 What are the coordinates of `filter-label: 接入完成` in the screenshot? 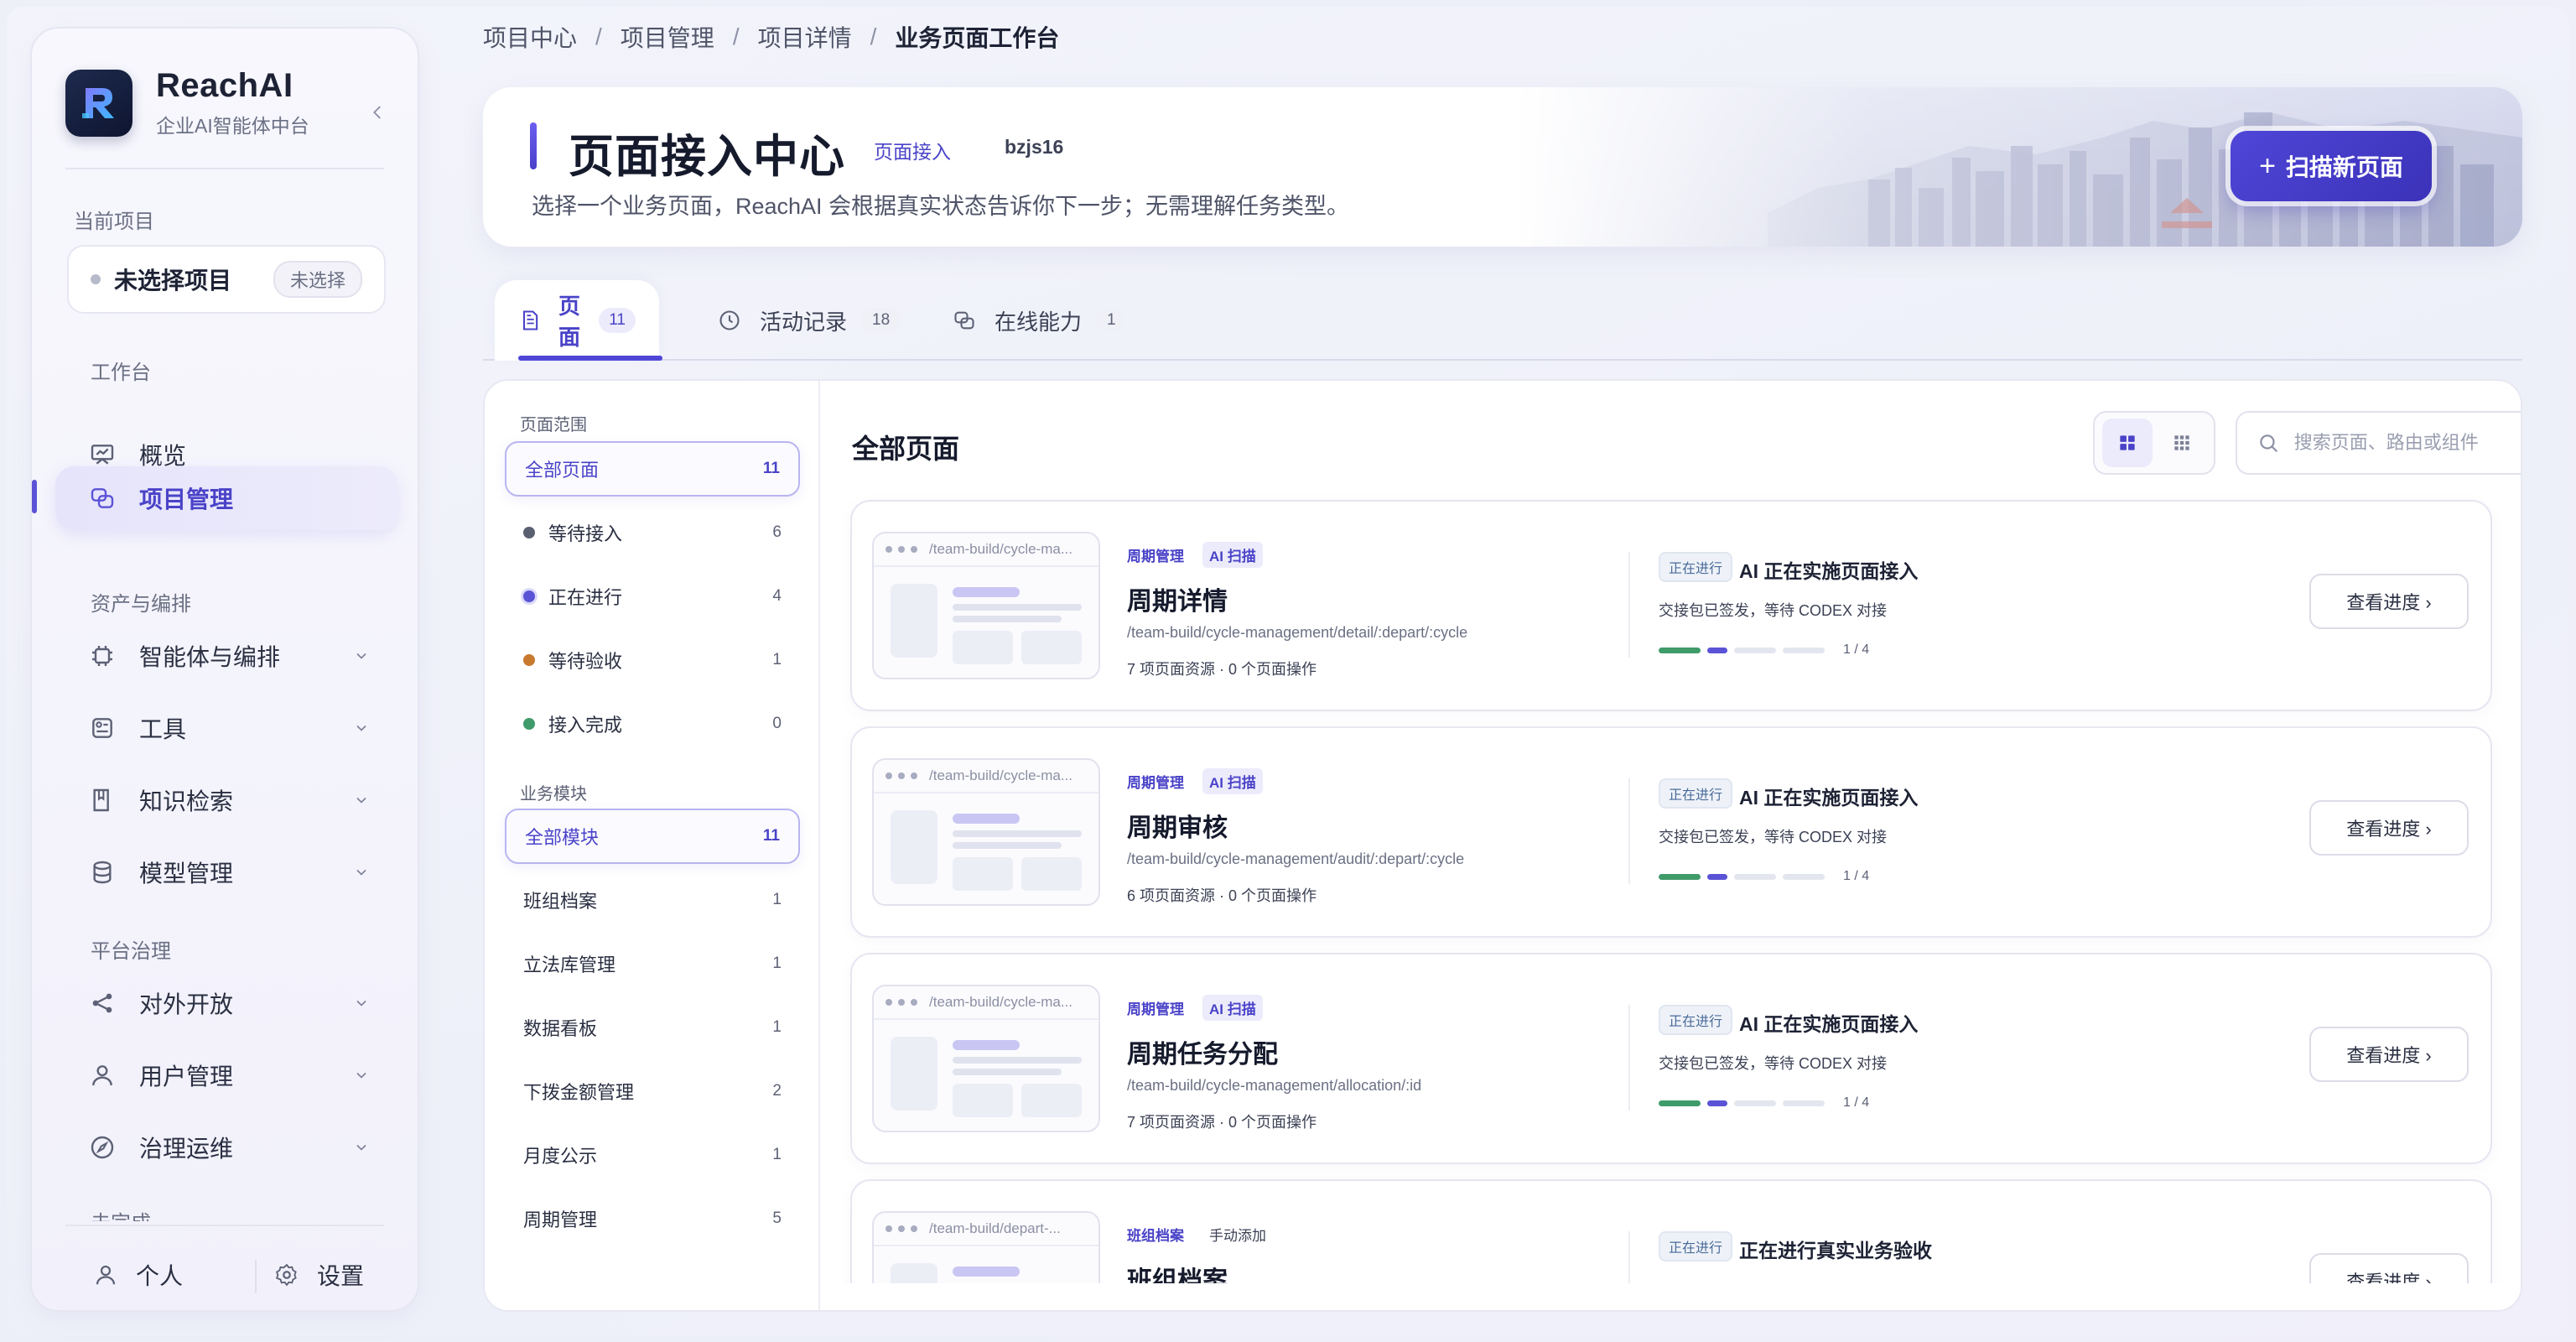 It's located at (585, 725).